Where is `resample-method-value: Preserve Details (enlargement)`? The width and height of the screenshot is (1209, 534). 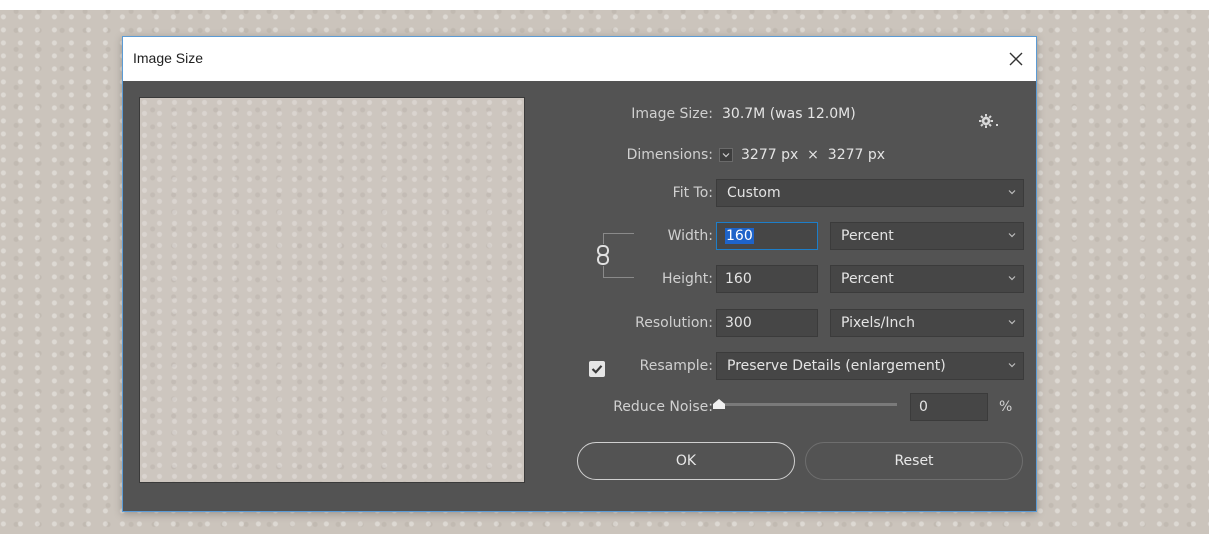 resample-method-value: Preserve Details (enlargement) is located at coordinates (836, 366).